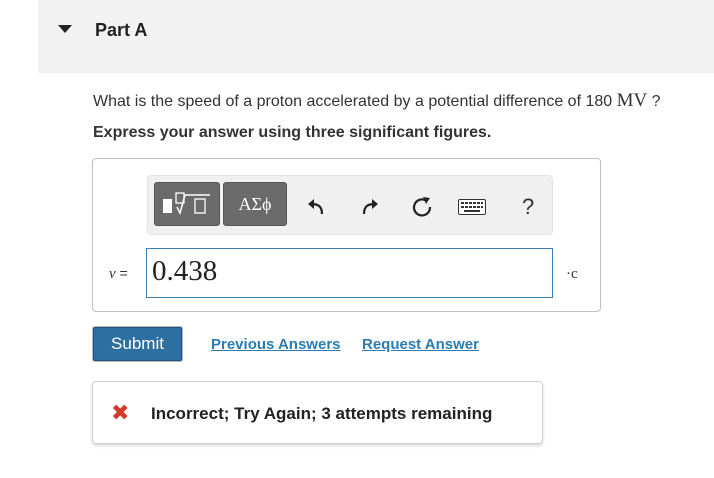 This screenshot has height=478, width=714. Describe the element at coordinates (572, 274) in the screenshot. I see `answer-unit: ·c` at that location.